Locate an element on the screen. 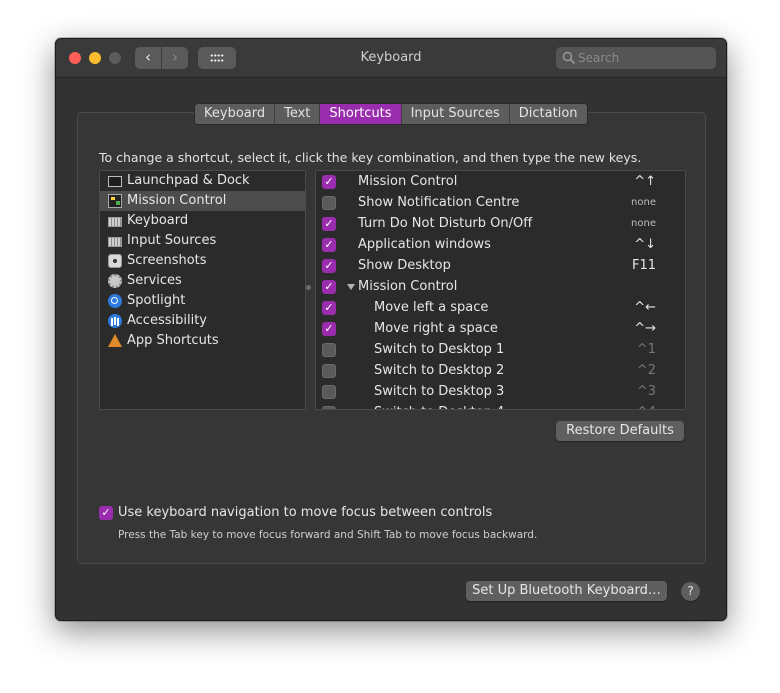  shortcut-row-do-not-disturb: ✓ Turn Do Not Disturb On/Off none is located at coordinates (500, 223).